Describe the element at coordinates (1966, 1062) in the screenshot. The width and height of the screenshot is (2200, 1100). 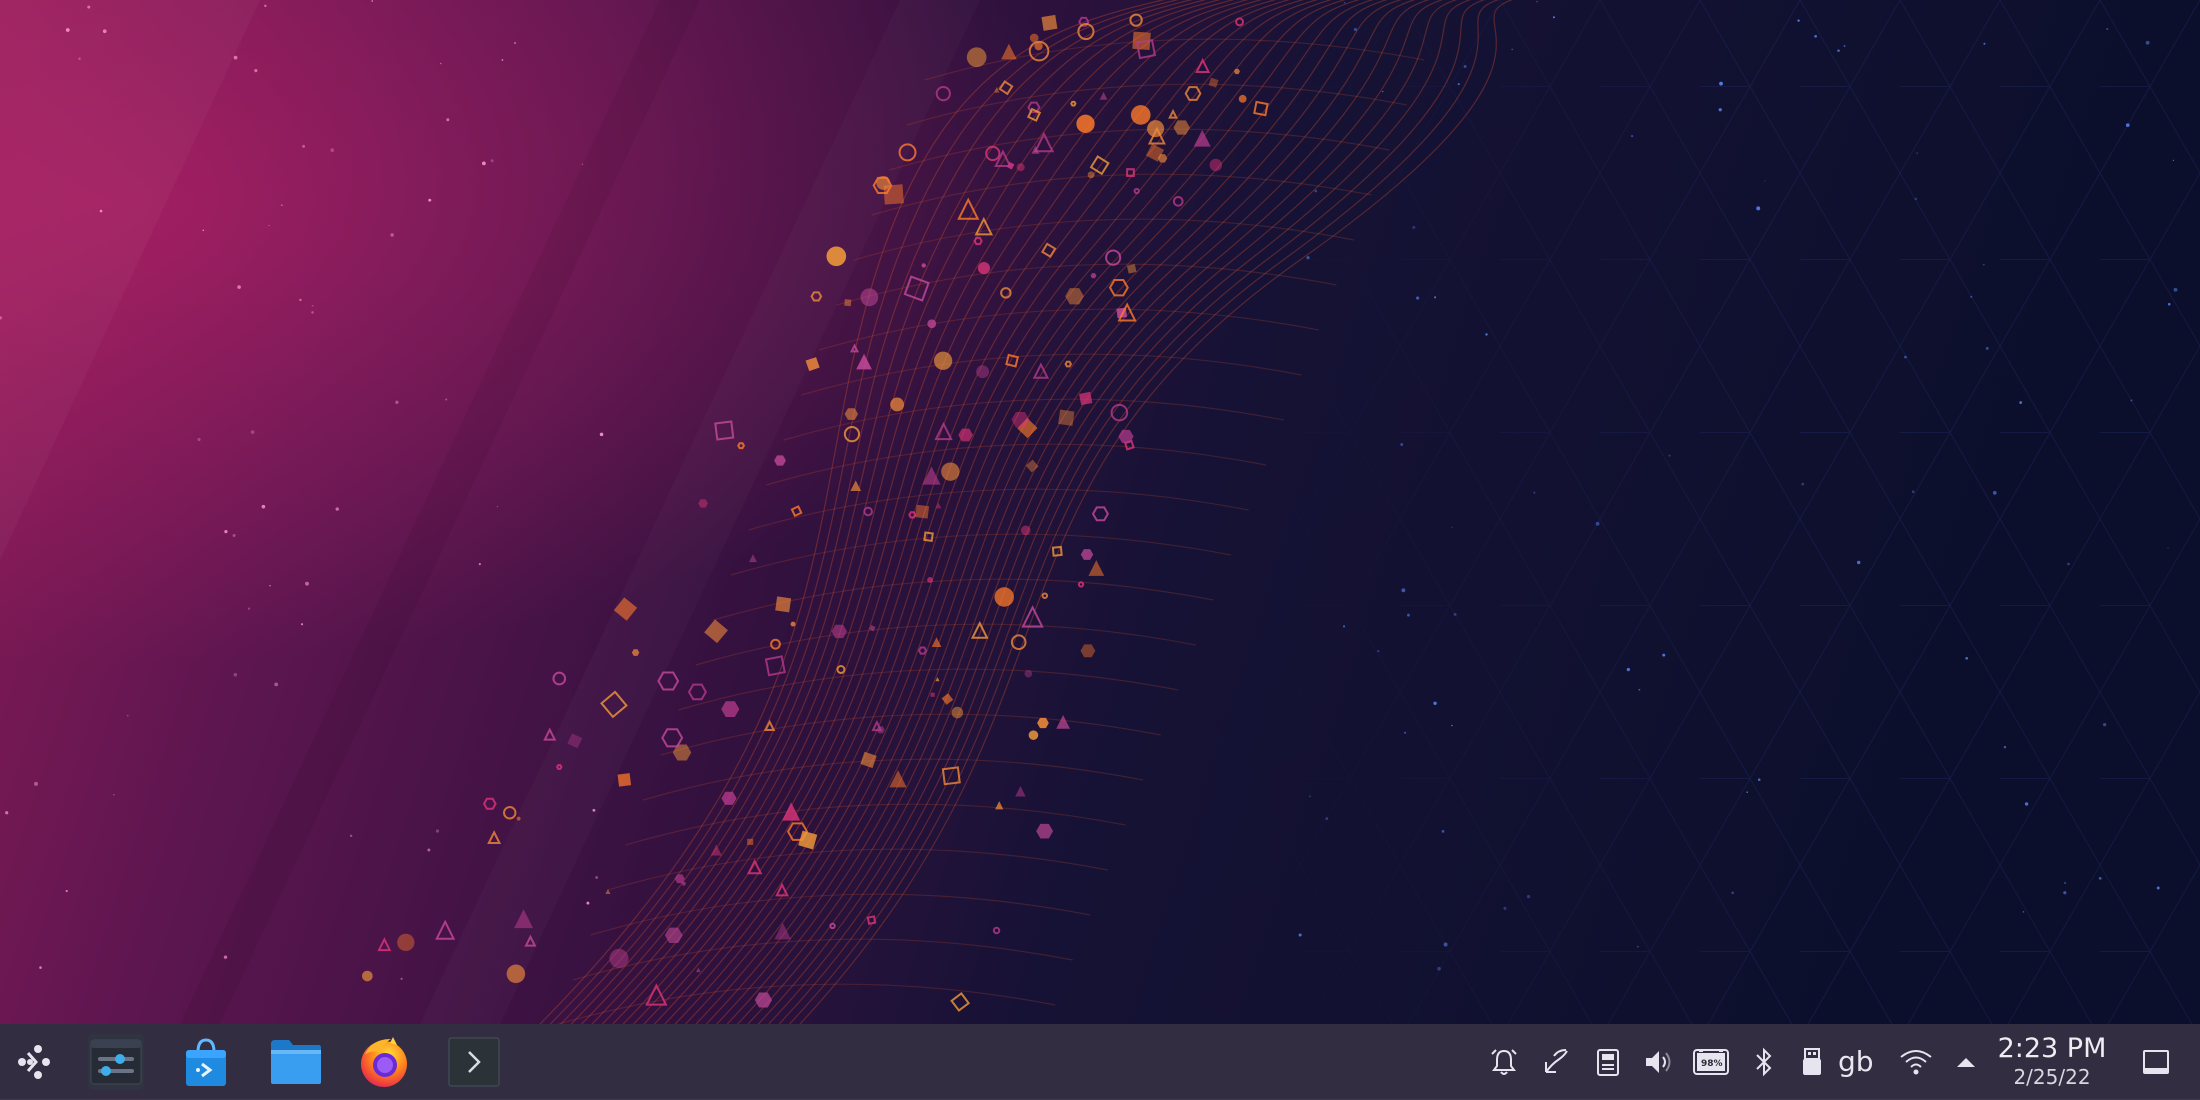
I see `expand-tray-icon` at that location.